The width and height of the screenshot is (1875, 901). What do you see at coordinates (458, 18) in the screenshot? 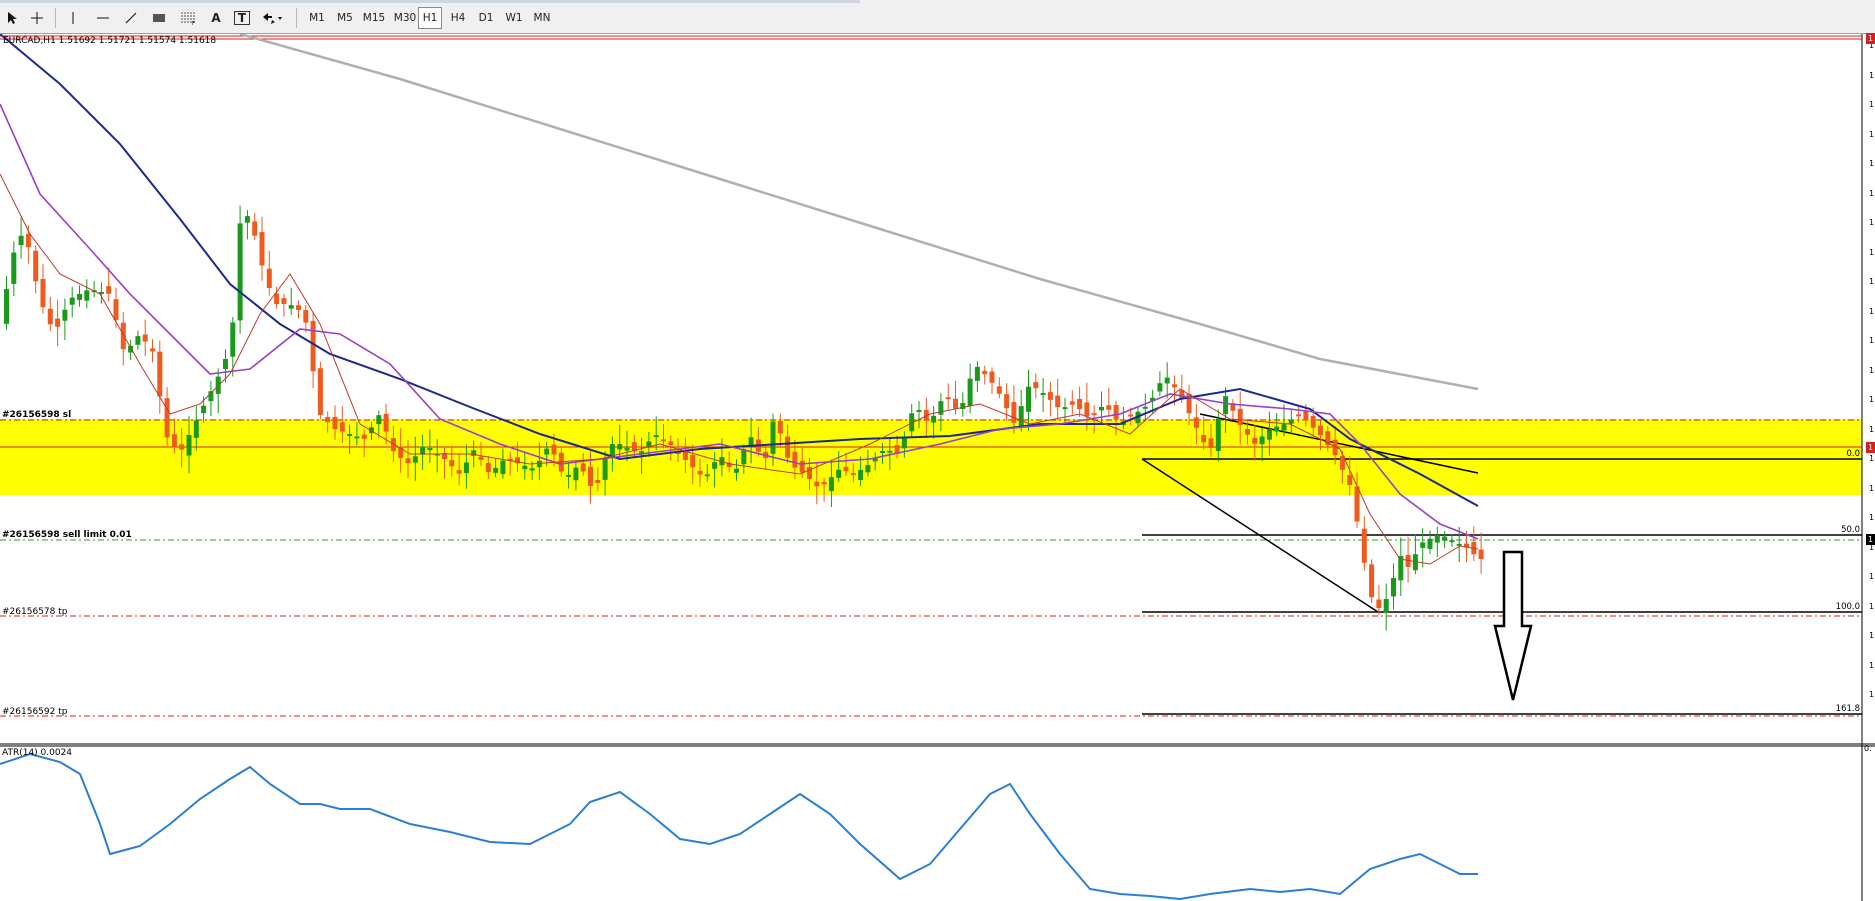
I see `timeframe-h4: H4` at bounding box center [458, 18].